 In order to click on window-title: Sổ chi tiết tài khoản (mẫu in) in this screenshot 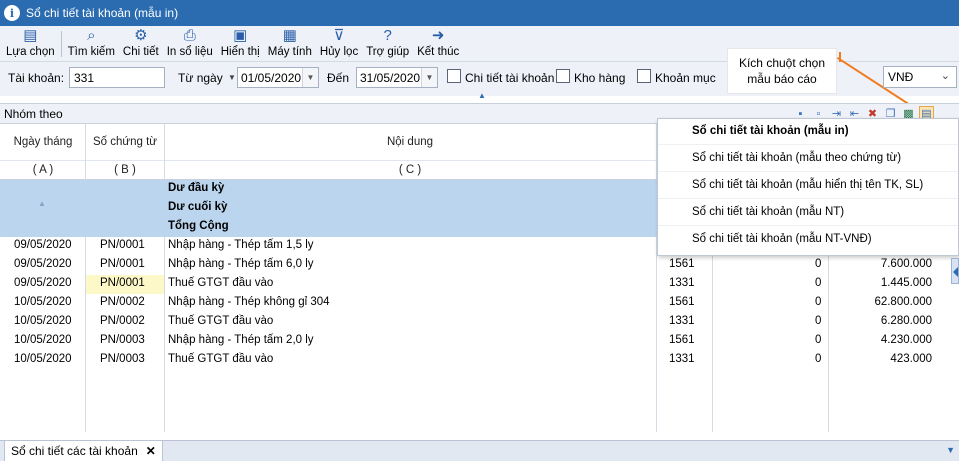, I will do `click(102, 13)`.